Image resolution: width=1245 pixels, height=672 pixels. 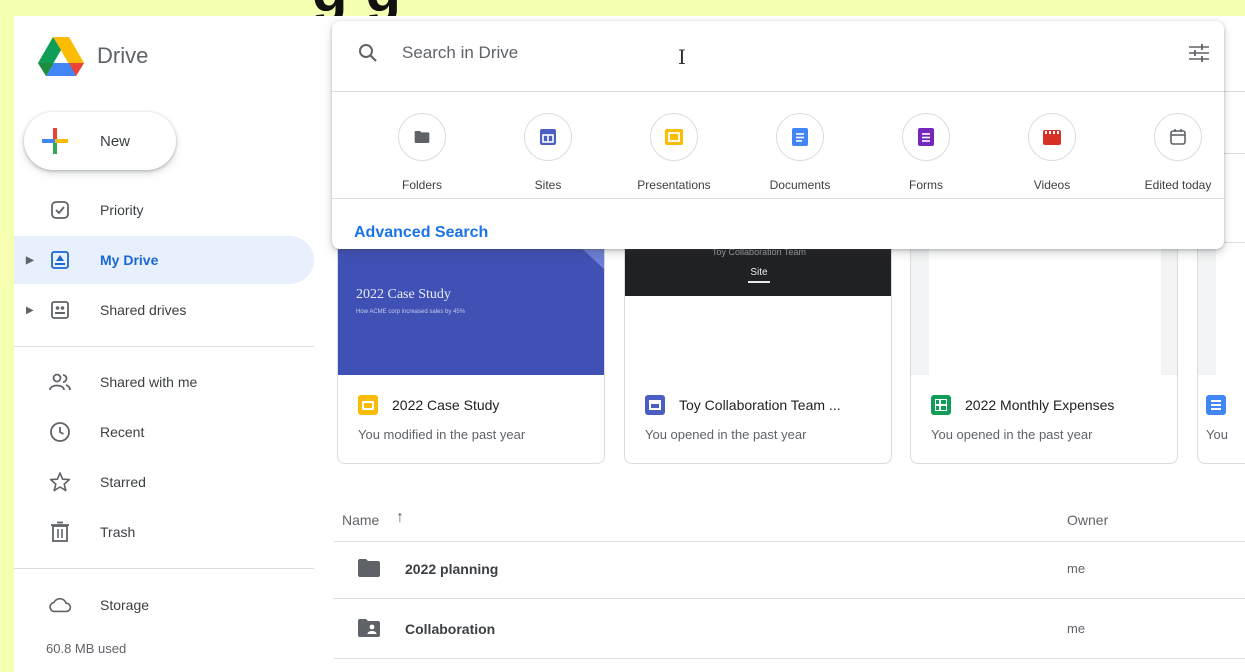 I want to click on sort-arrow-icon: ↑, so click(x=400, y=518).